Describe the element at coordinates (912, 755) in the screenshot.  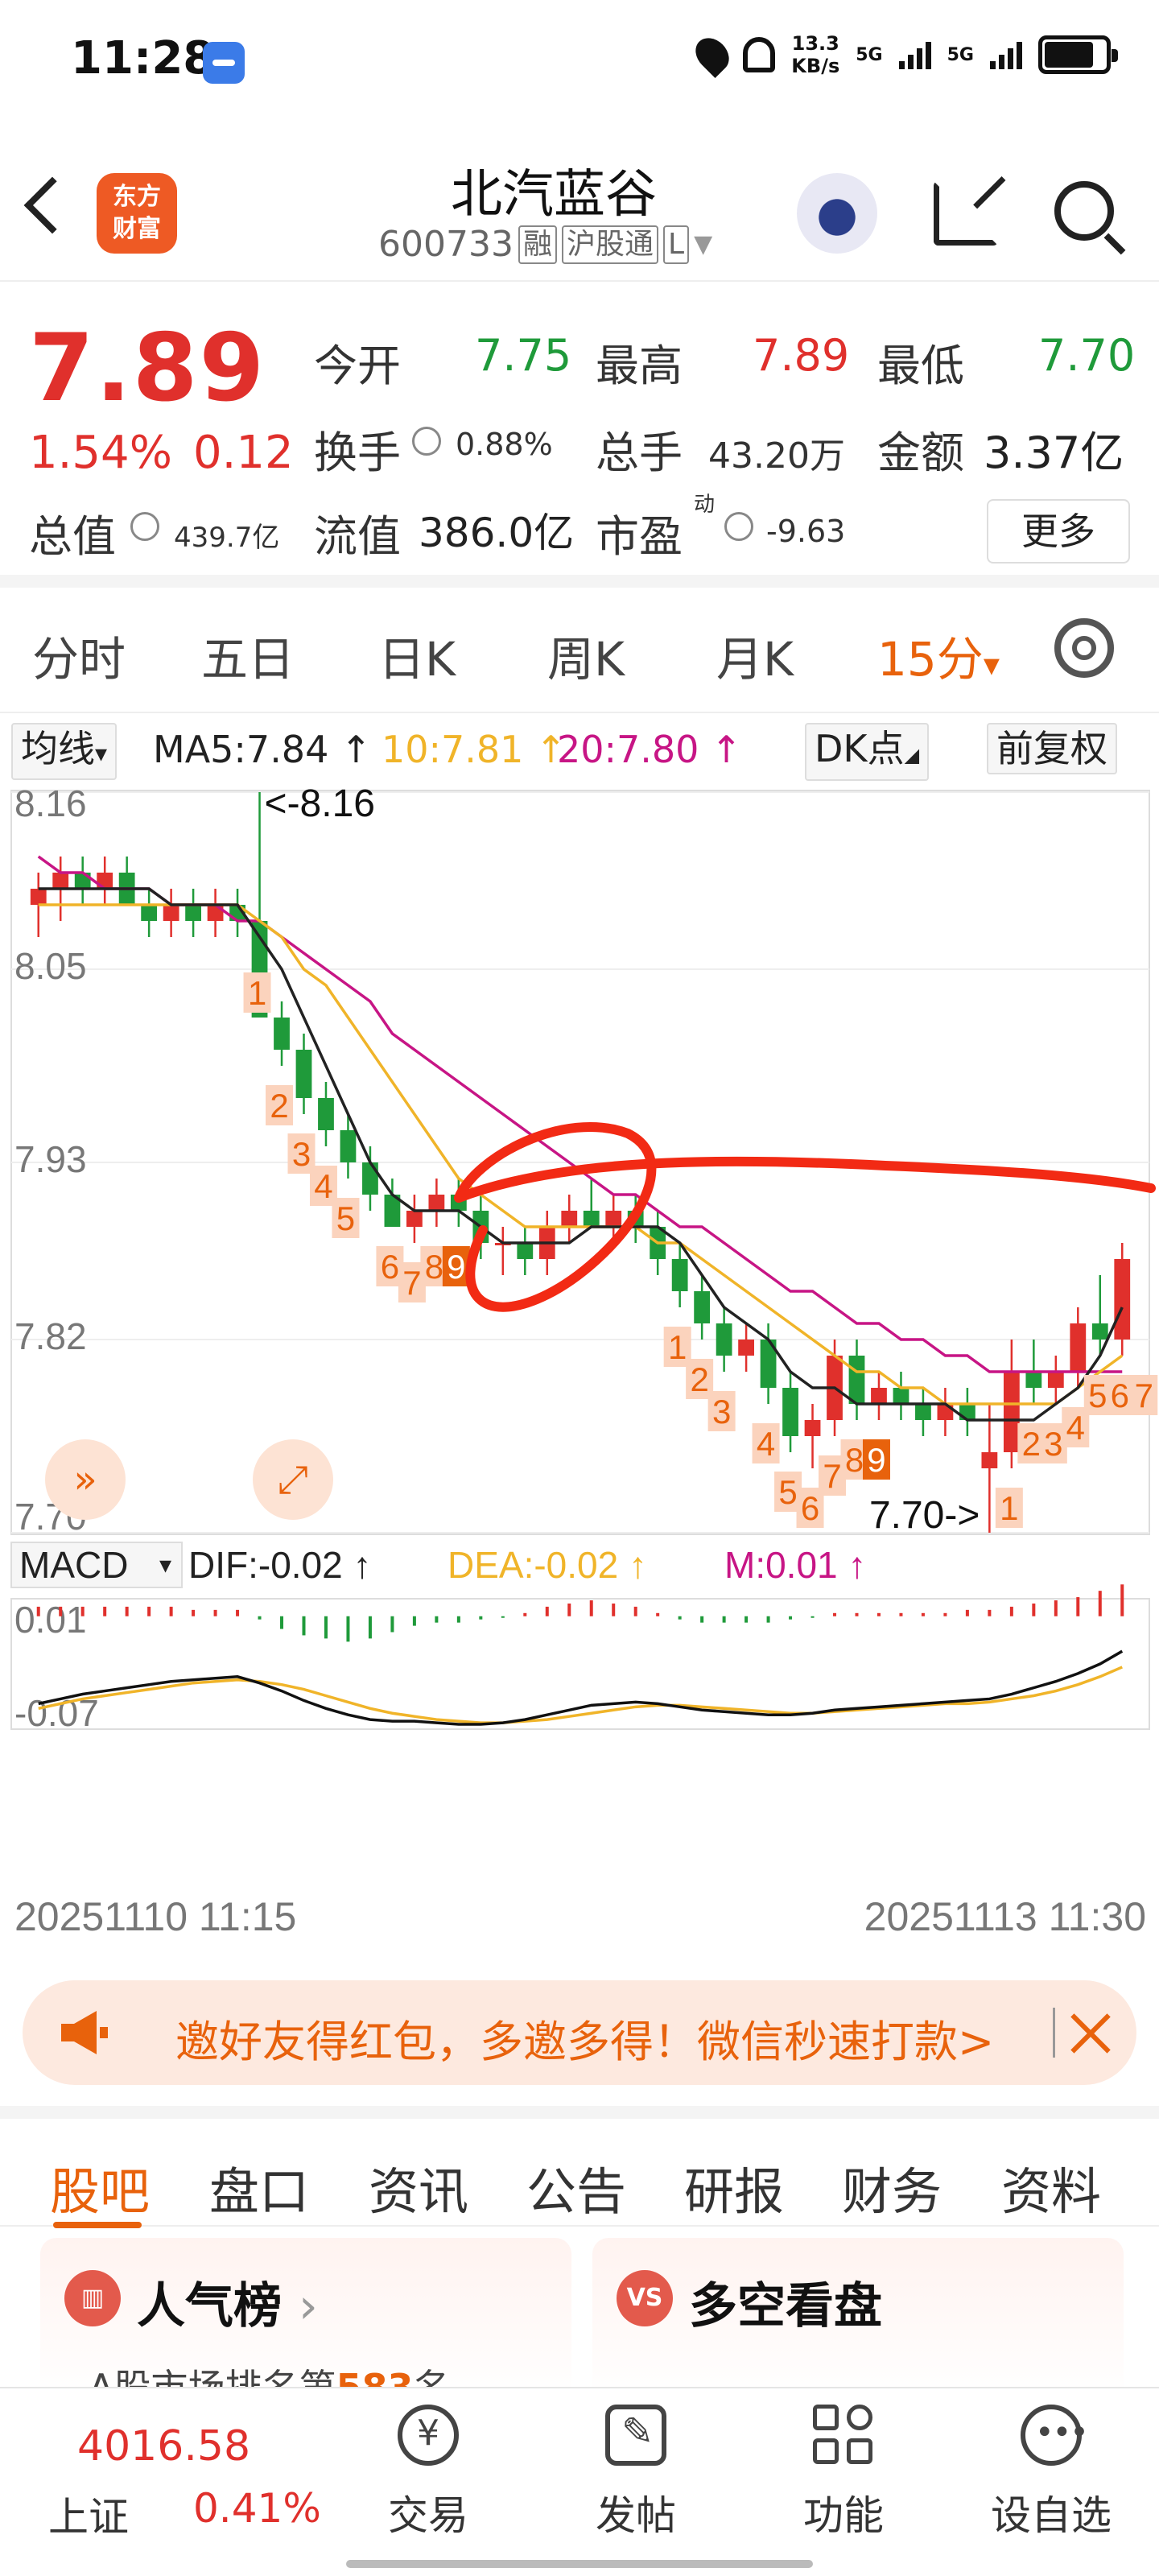
I see `corner-caret-icon: ◢` at that location.